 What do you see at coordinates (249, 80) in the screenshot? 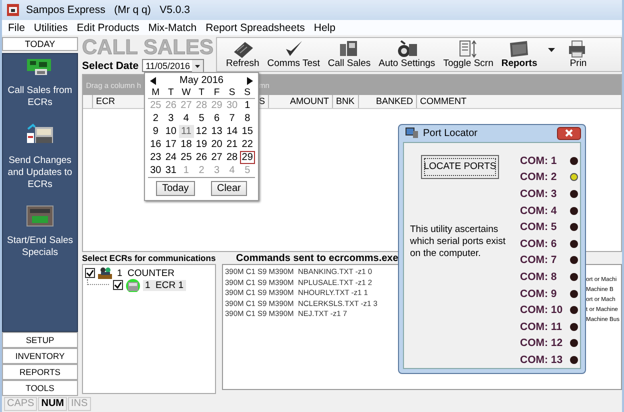
I see `next-icon` at bounding box center [249, 80].